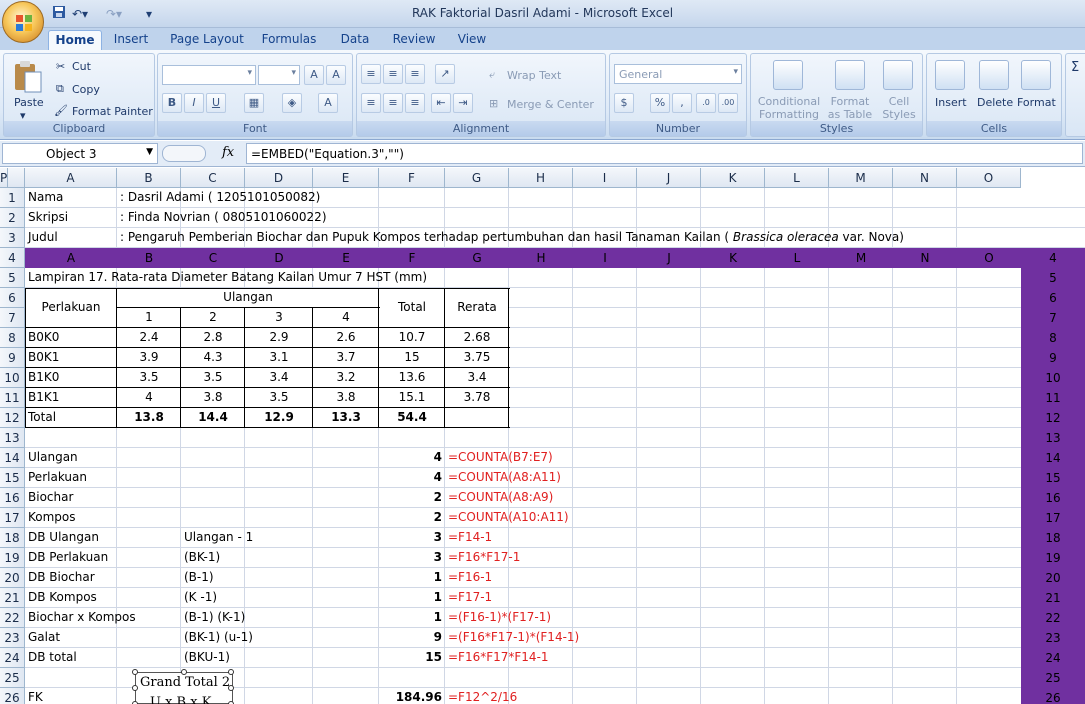 This screenshot has width=1085, height=704. I want to click on row-header-16: 16, so click(12, 498).